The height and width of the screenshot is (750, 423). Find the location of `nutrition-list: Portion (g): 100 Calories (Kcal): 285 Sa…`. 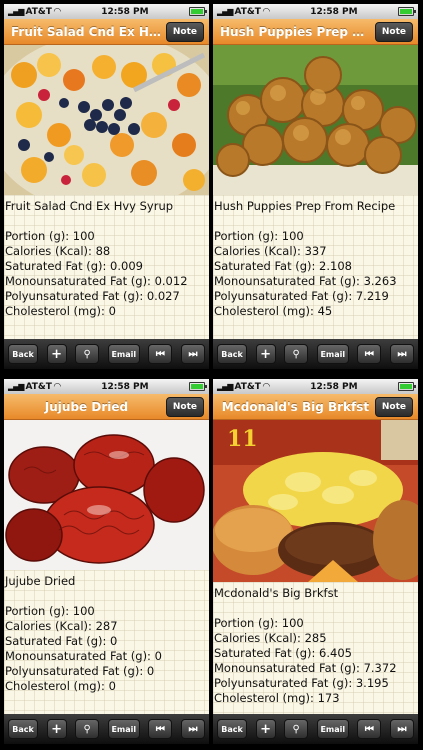

nutrition-list: Portion (g): 100 Calories (Kcal): 285 Sa… is located at coordinates (315, 661).